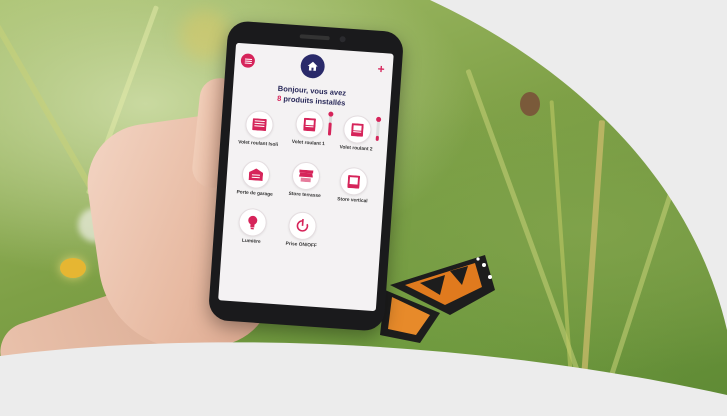 This screenshot has height=416, width=727. Describe the element at coordinates (353, 181) in the screenshot. I see `vertical-blind-icon` at that location.